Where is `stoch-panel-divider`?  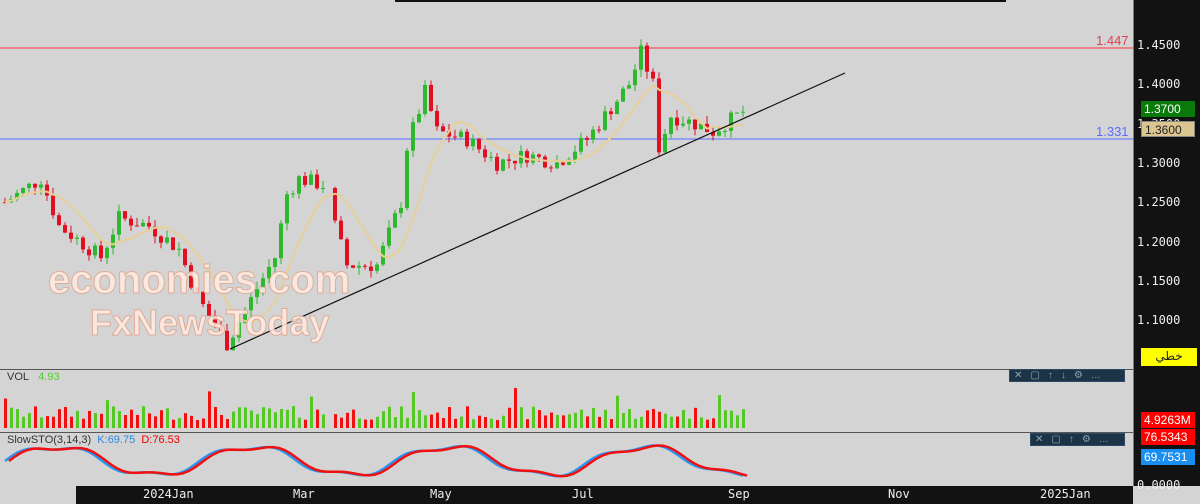 stoch-panel-divider is located at coordinates (566, 432).